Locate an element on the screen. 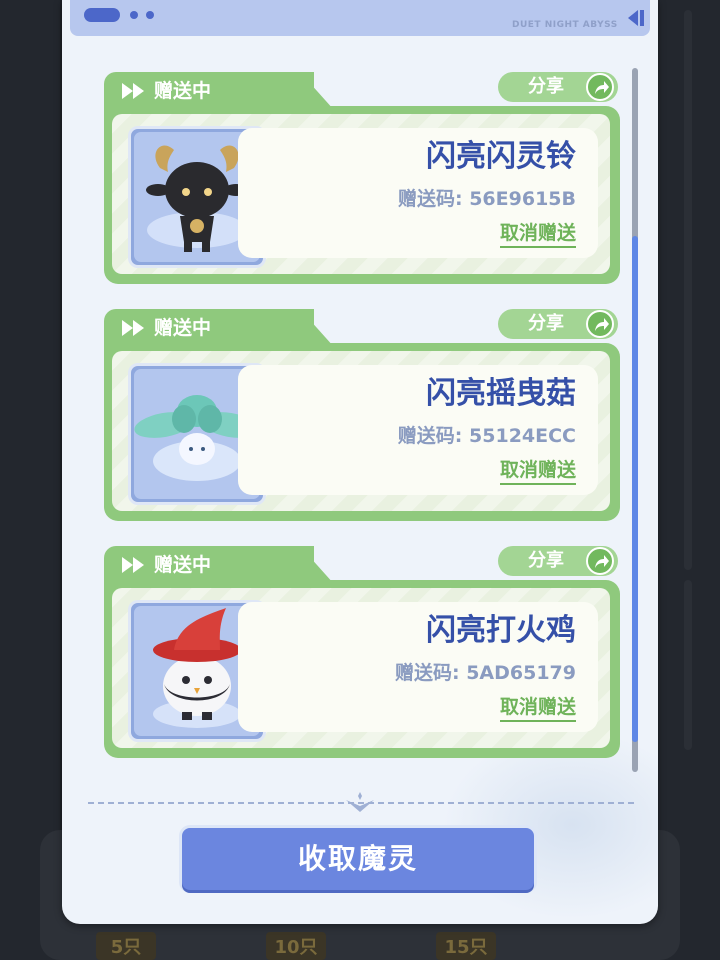 The height and width of the screenshot is (960, 720). gift-code-line: 赠送码: 5AD65179 is located at coordinates (485, 673).